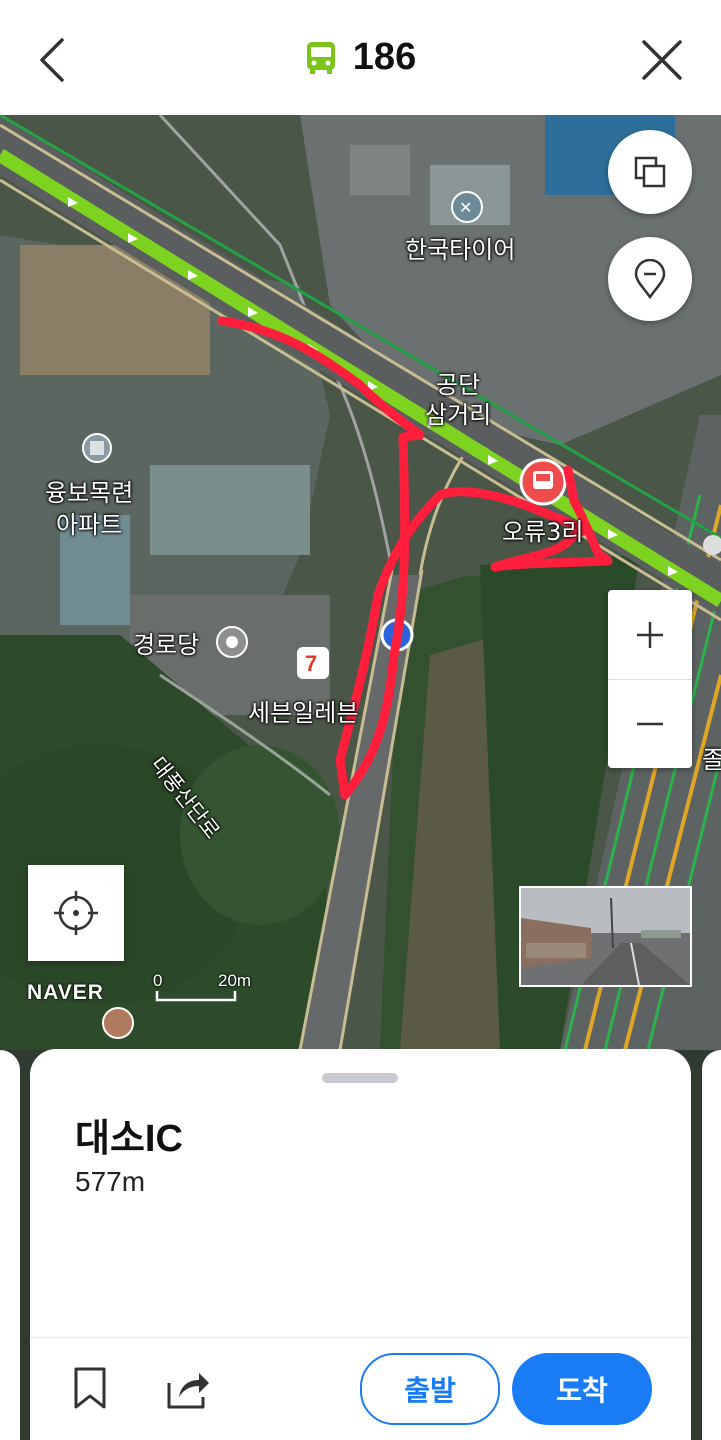 This screenshot has height=1440, width=721. I want to click on close-icon, so click(662, 60).